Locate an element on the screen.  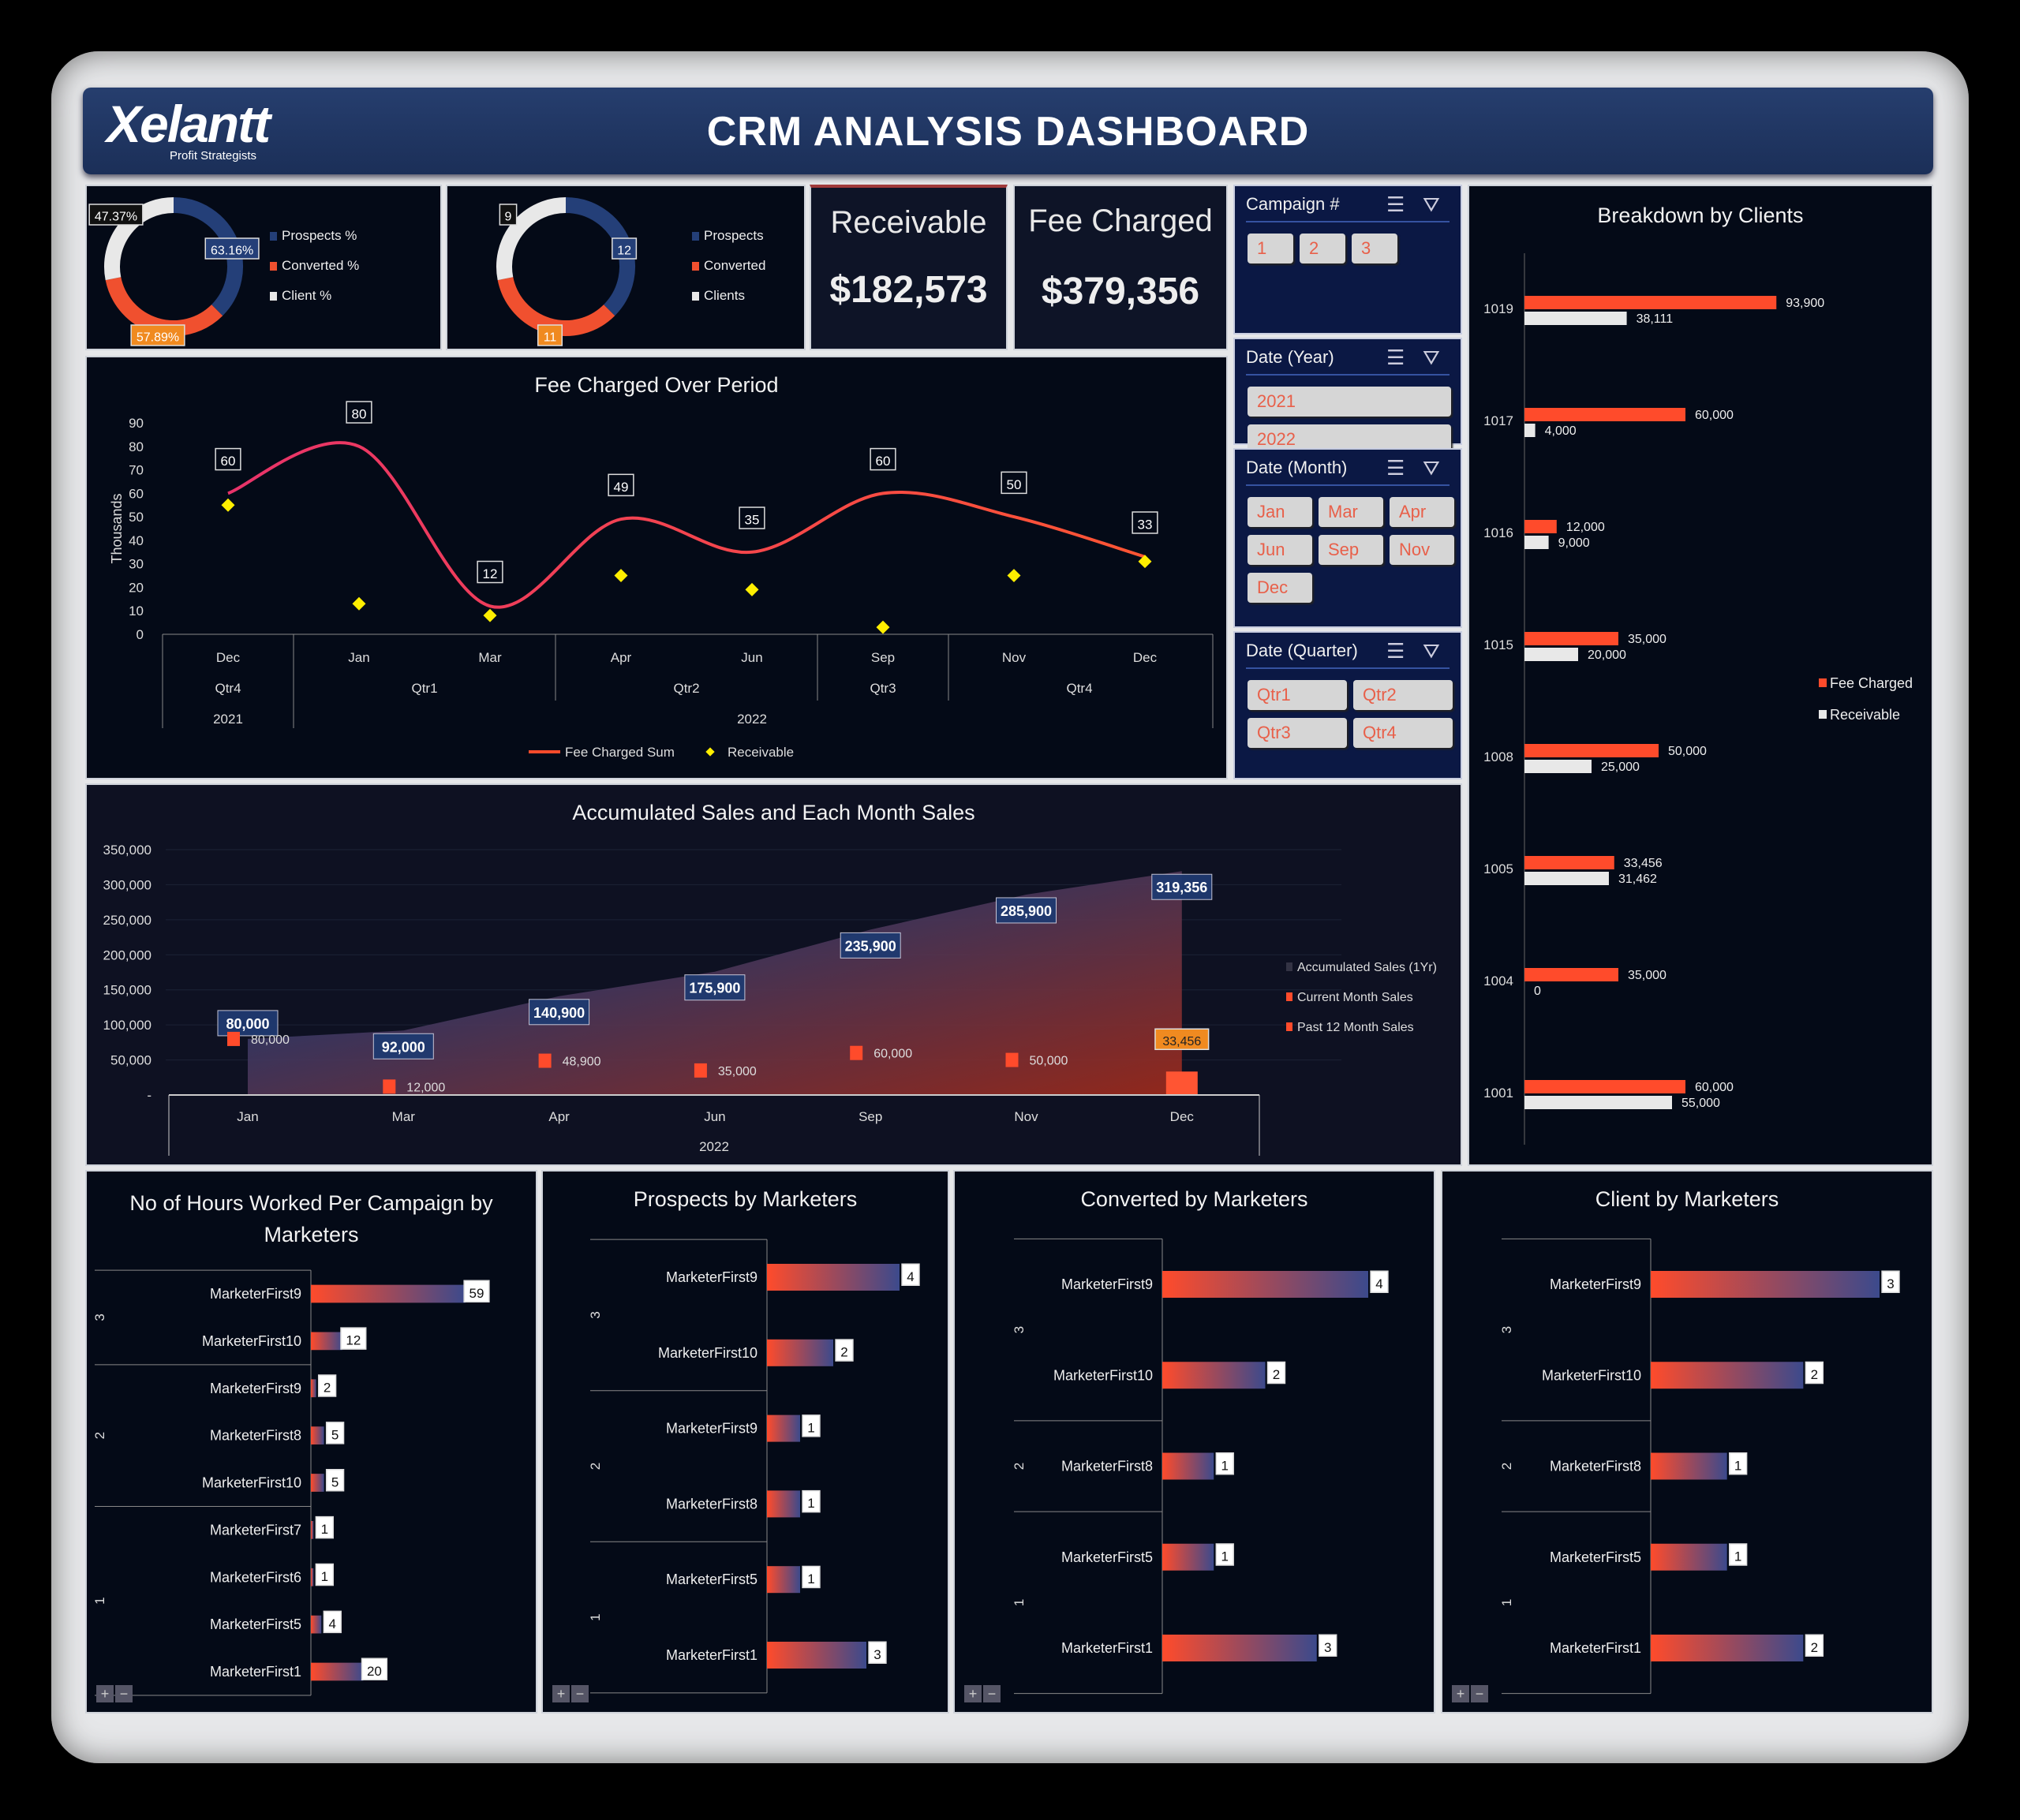
client-id-label: 1017 is located at coordinates (1498, 420).